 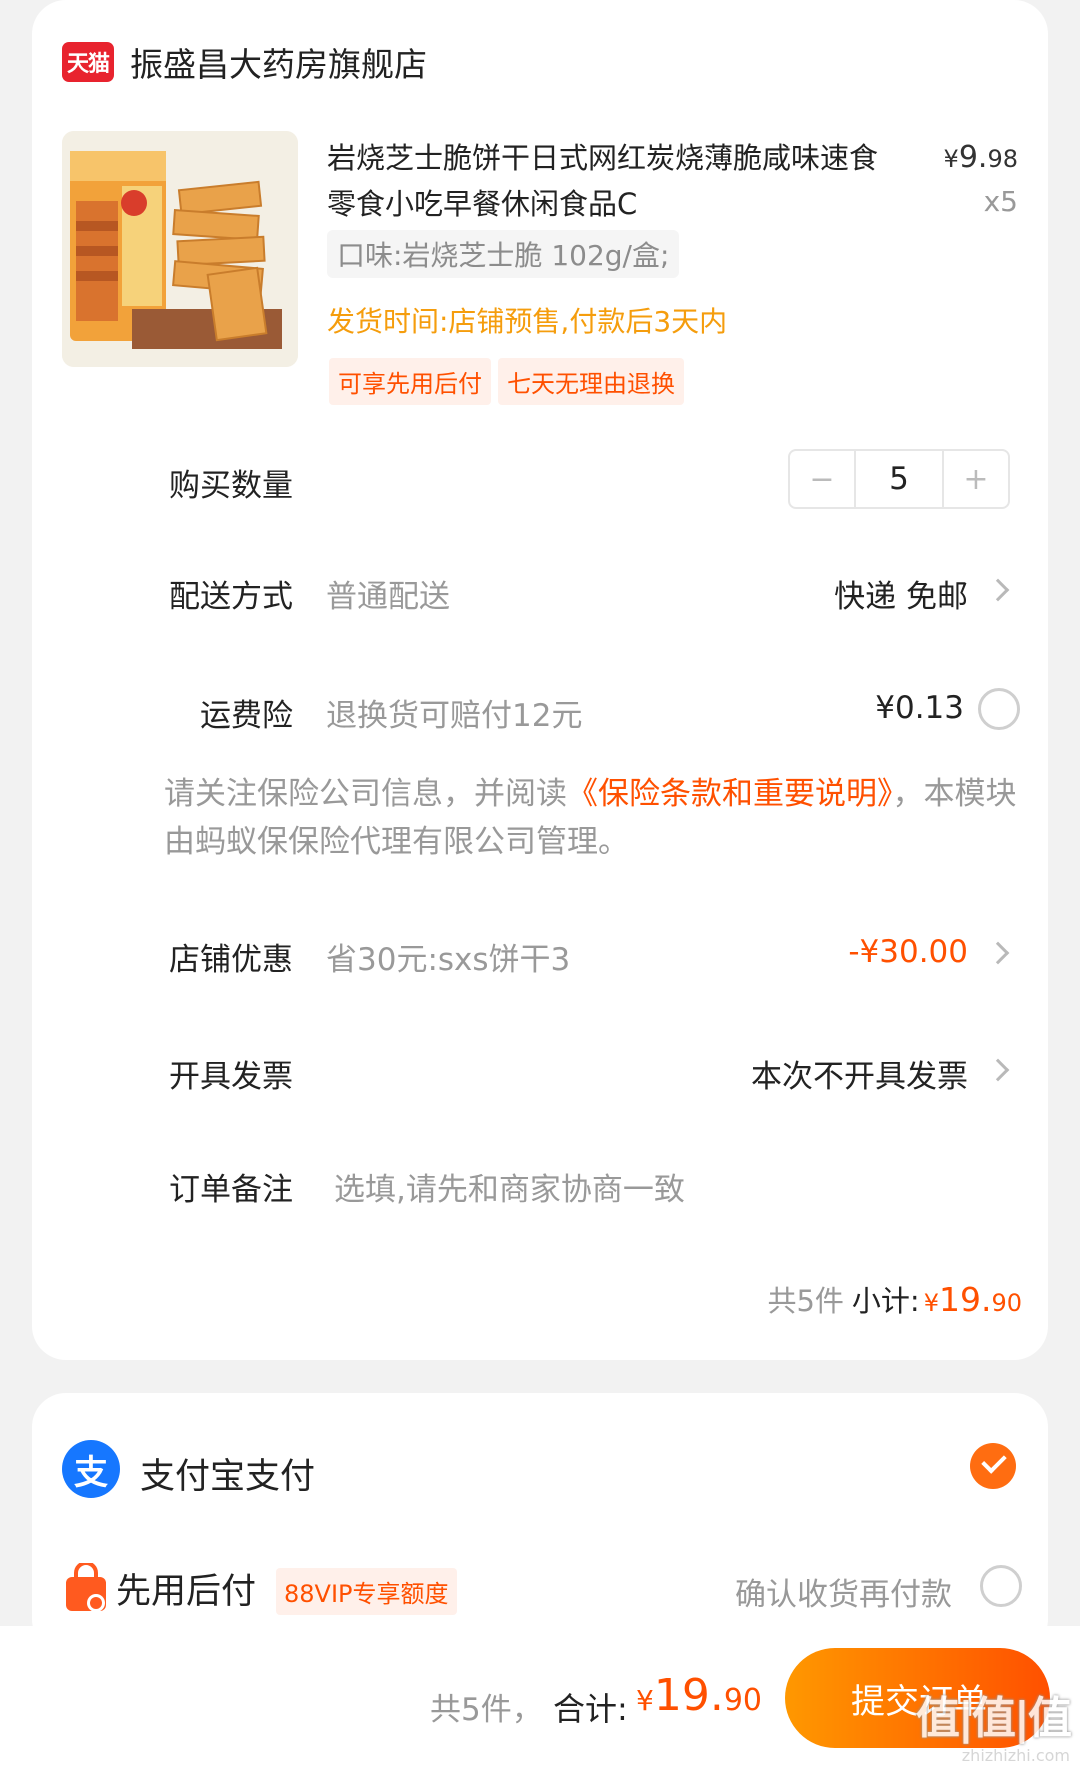 What do you see at coordinates (742, 1700) in the screenshot?
I see `total-dec: 90` at bounding box center [742, 1700].